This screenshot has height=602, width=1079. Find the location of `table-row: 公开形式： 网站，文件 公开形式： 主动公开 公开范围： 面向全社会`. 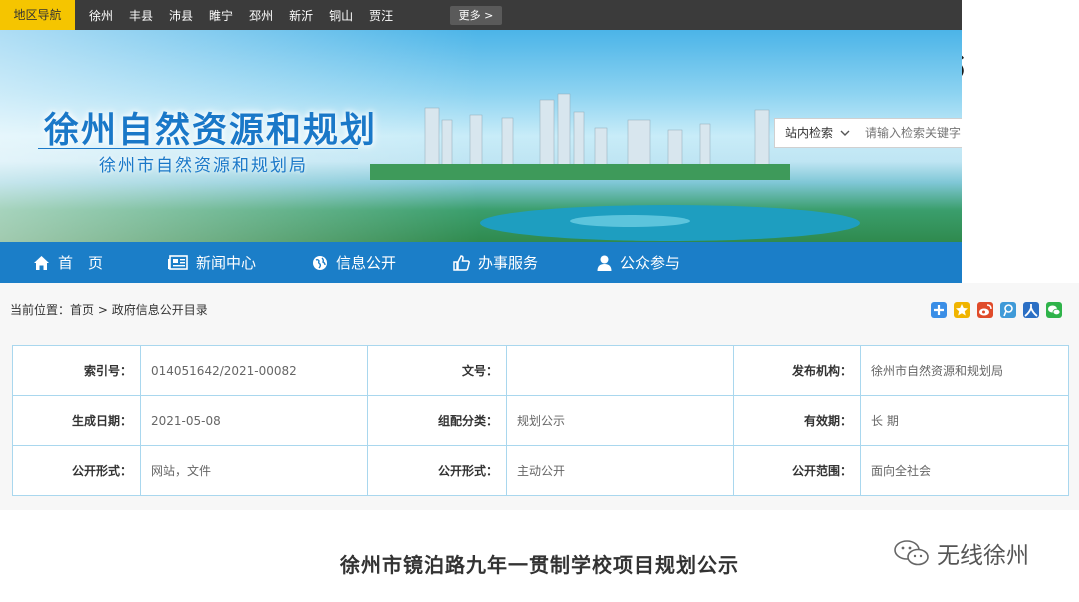

table-row: 公开形式： 网站，文件 公开形式： 主动公开 公开范围： 面向全社会 is located at coordinates (540, 470).